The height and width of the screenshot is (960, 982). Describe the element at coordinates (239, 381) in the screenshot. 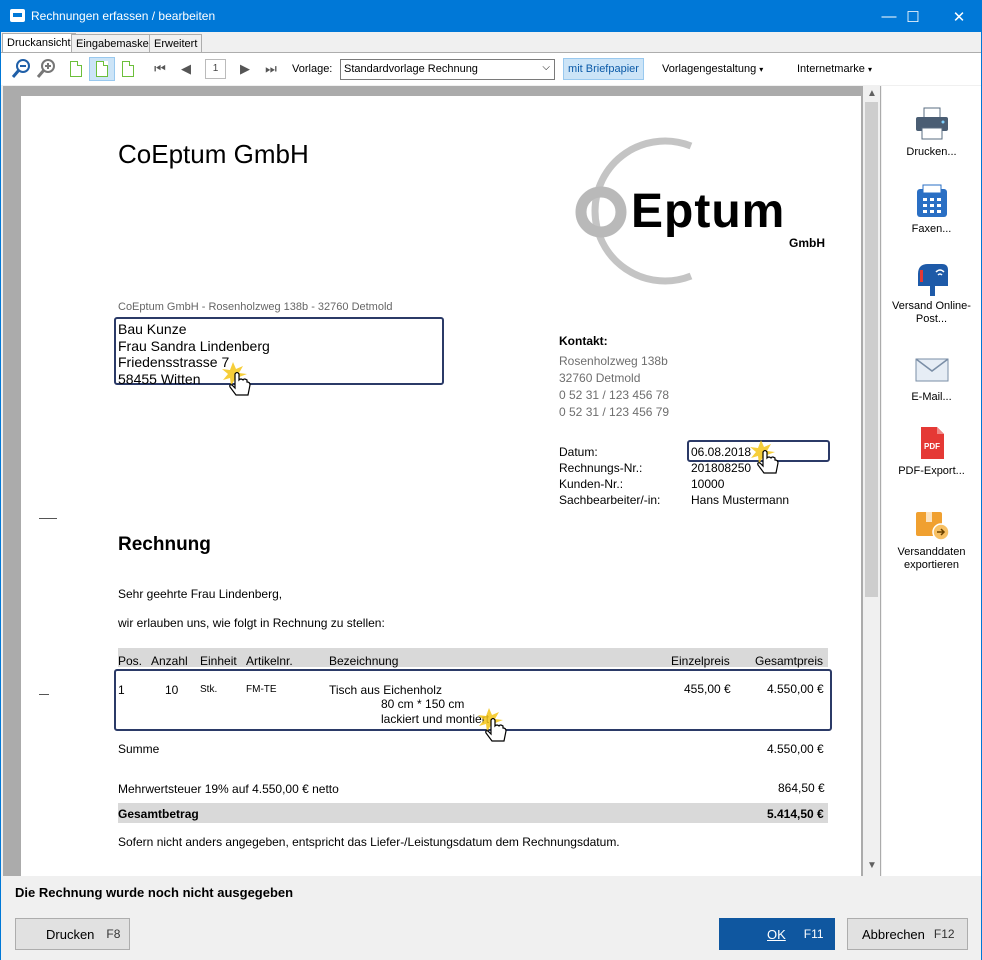

I see `hand-cursor-icon` at that location.